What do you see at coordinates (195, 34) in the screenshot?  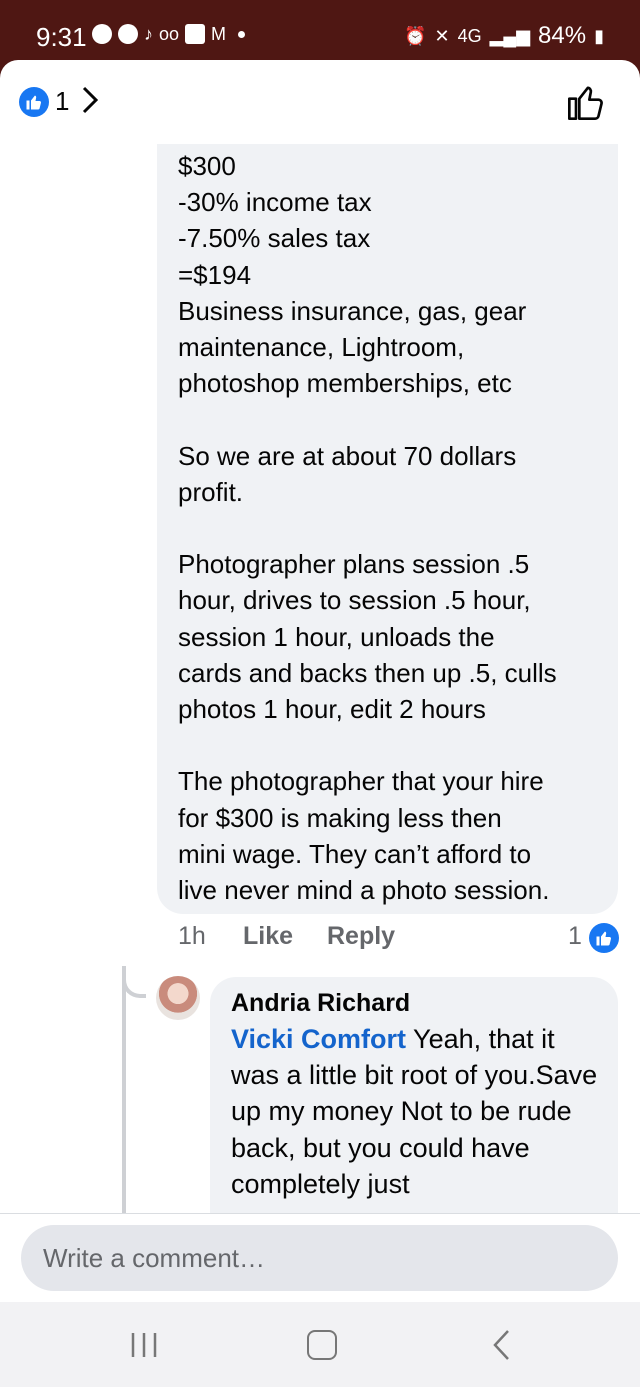 I see `app-icon` at bounding box center [195, 34].